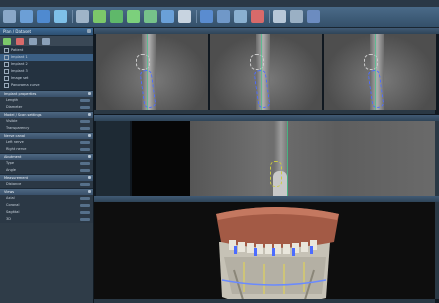 This screenshot has width=439, height=303. What do you see at coordinates (46, 64) in the screenshot?
I see `tree-item: Implant 2` at bounding box center [46, 64].